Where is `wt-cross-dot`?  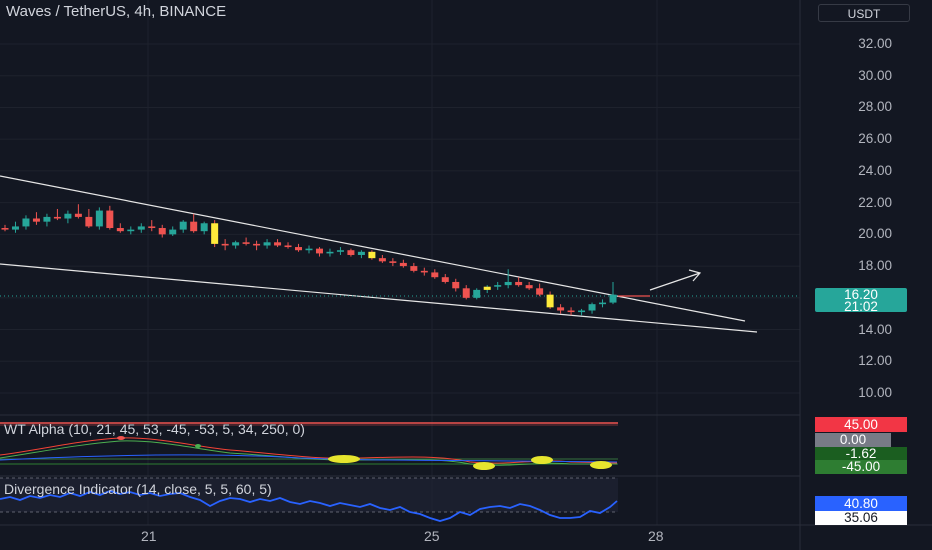
wt-cross-dot is located at coordinates (198, 446).